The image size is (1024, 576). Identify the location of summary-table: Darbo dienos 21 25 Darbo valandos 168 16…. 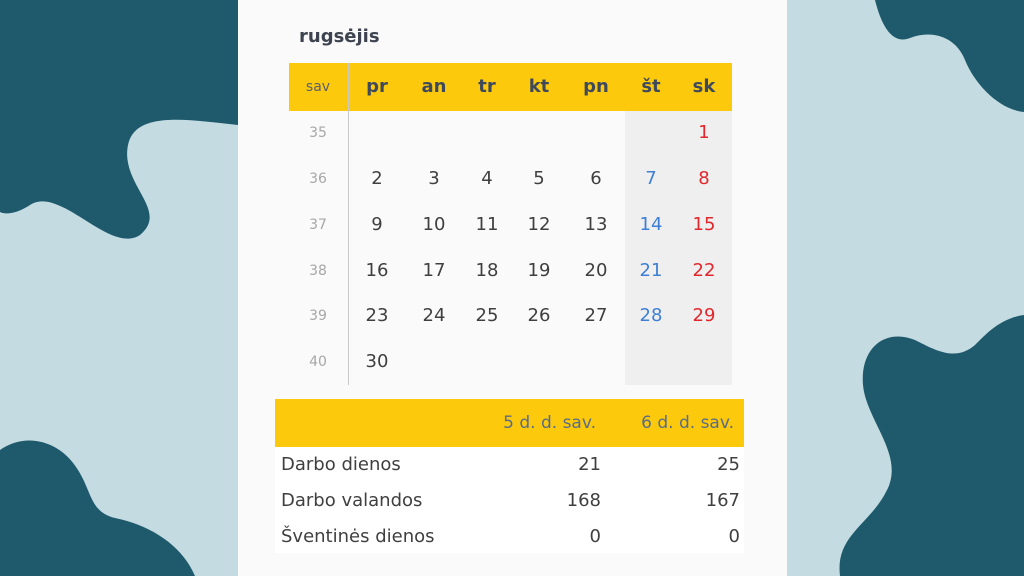
(509, 500).